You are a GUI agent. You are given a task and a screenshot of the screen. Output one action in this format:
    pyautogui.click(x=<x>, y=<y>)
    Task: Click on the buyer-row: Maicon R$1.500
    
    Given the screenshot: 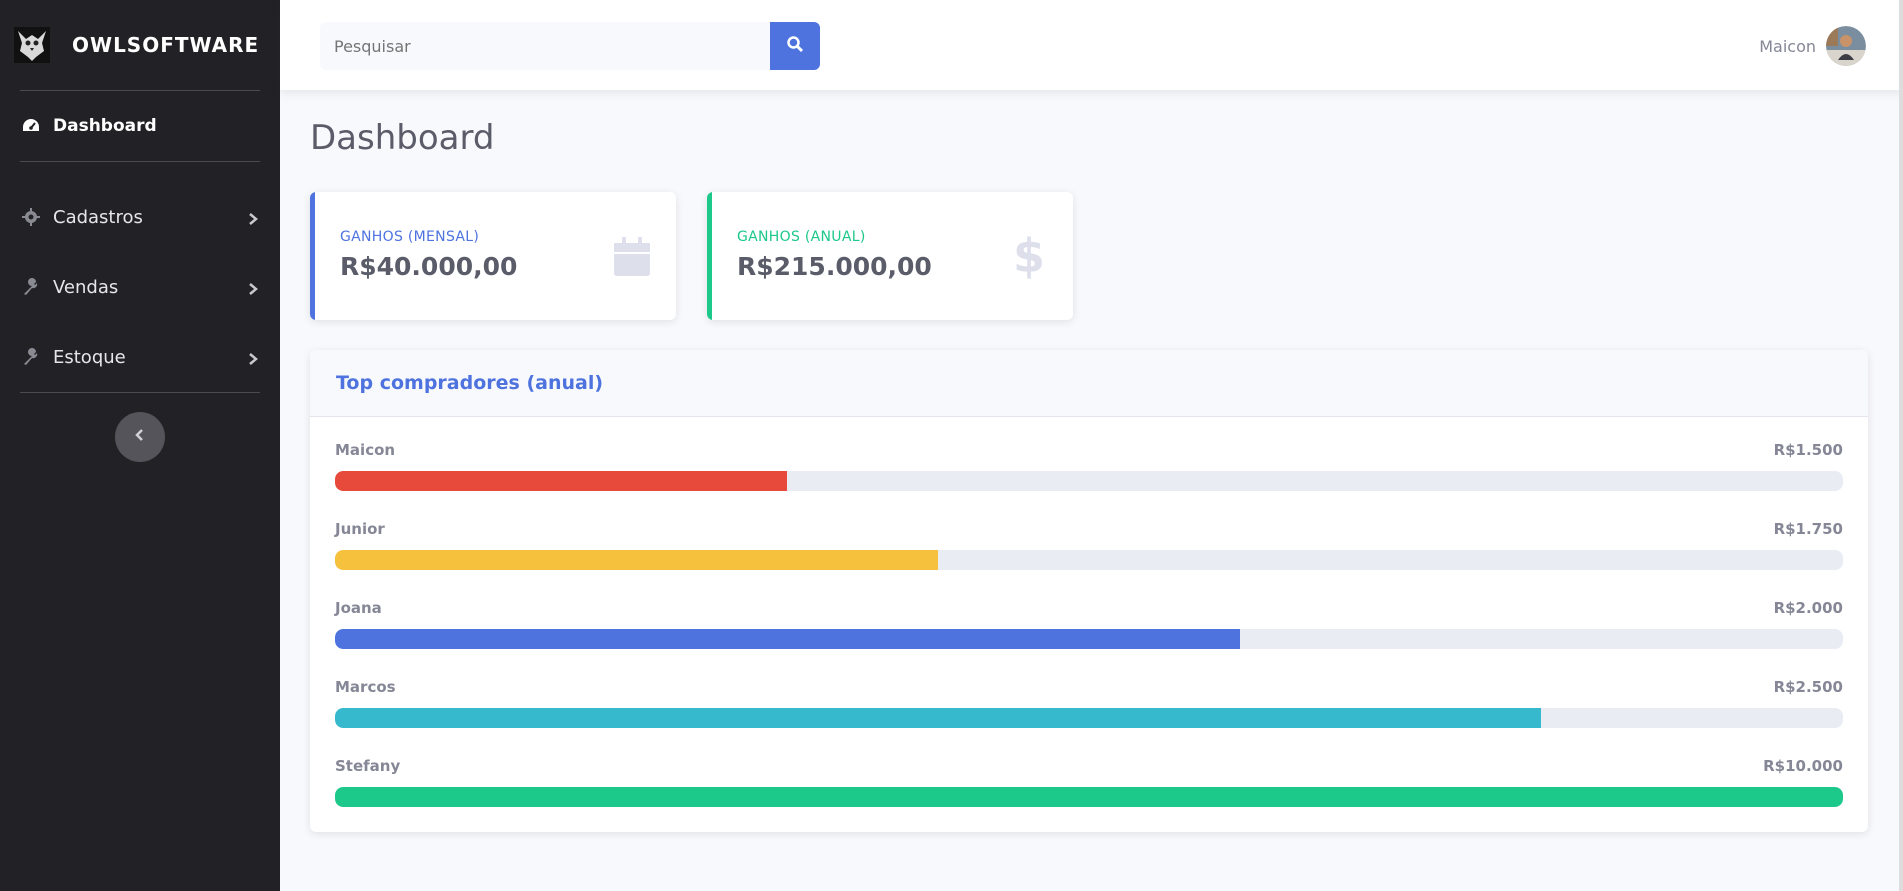 What is the action you would take?
    pyautogui.click(x=1089, y=480)
    